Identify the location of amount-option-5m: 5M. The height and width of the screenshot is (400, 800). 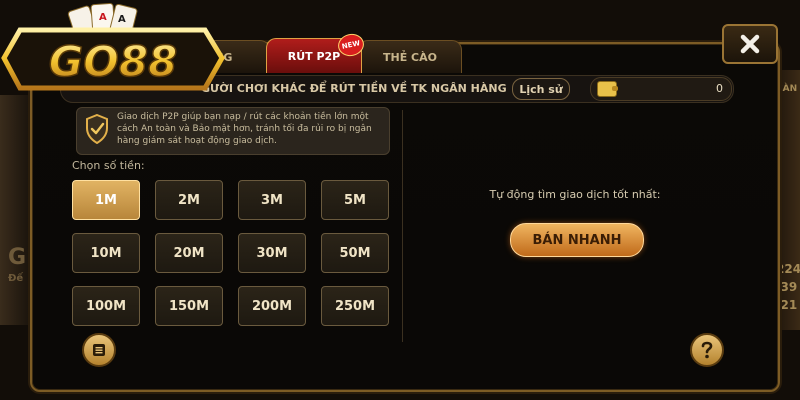
(355, 200).